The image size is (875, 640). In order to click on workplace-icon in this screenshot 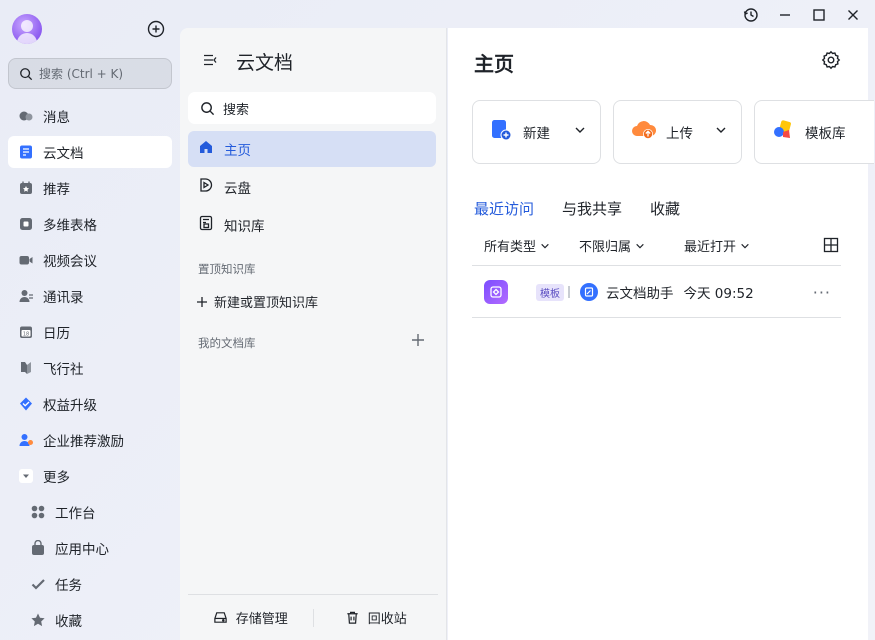, I will do `click(38, 512)`.